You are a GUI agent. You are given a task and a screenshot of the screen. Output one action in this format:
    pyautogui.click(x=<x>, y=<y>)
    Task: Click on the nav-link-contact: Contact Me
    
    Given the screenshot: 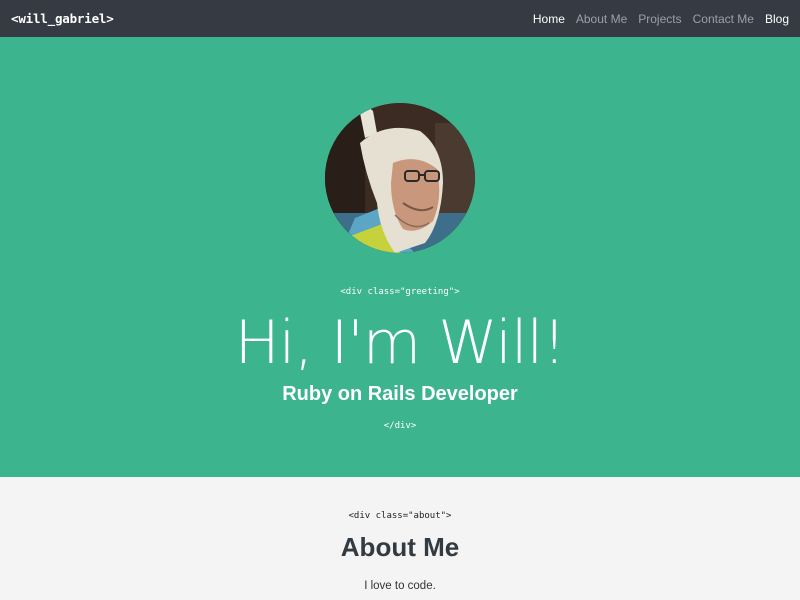 What is the action you would take?
    pyautogui.click(x=723, y=19)
    